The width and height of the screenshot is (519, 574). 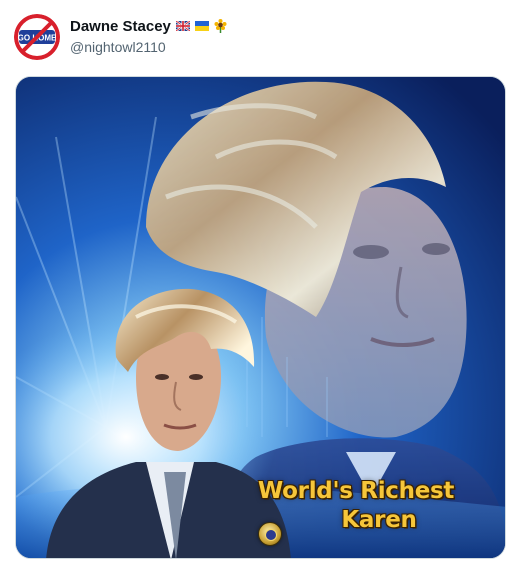 I want to click on caption-line-1: World's Richest, so click(x=356, y=491).